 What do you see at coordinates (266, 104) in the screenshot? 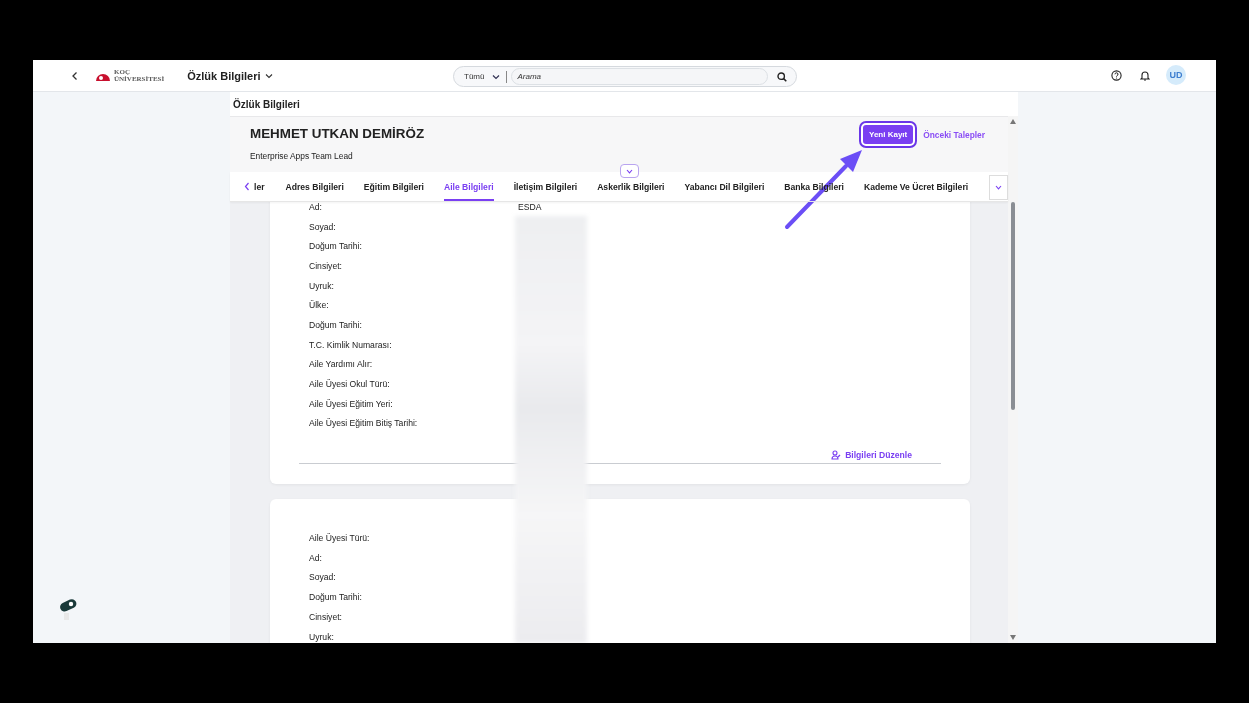
I see `panel-title: Özlük Bilgileri` at bounding box center [266, 104].